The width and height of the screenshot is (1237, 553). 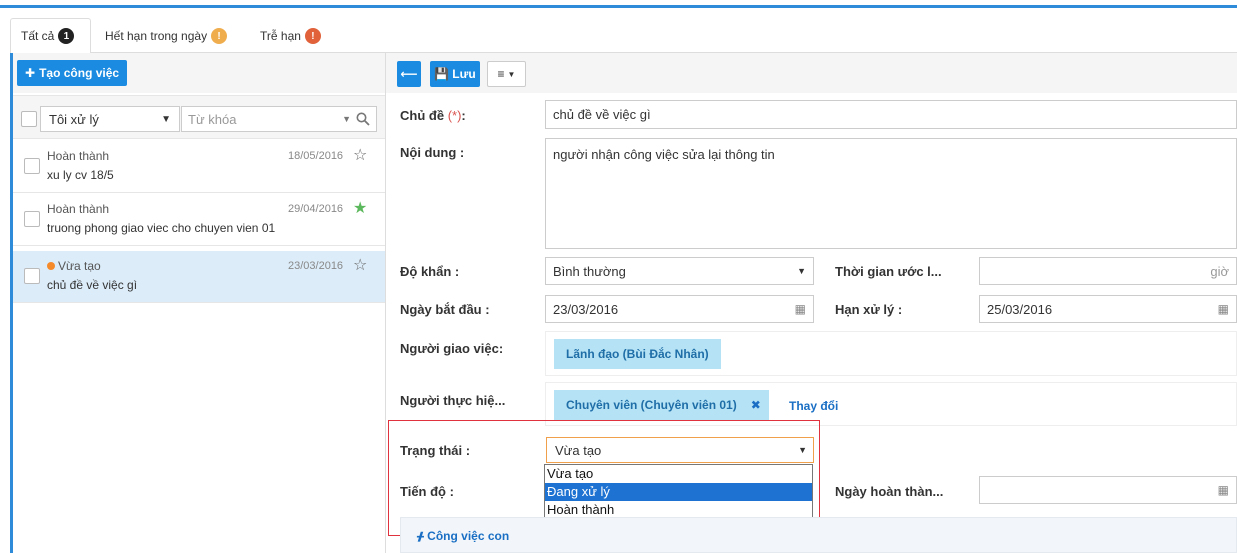 I want to click on content-value: người nhận công việc sửa lại thông tin, so click(x=664, y=154).